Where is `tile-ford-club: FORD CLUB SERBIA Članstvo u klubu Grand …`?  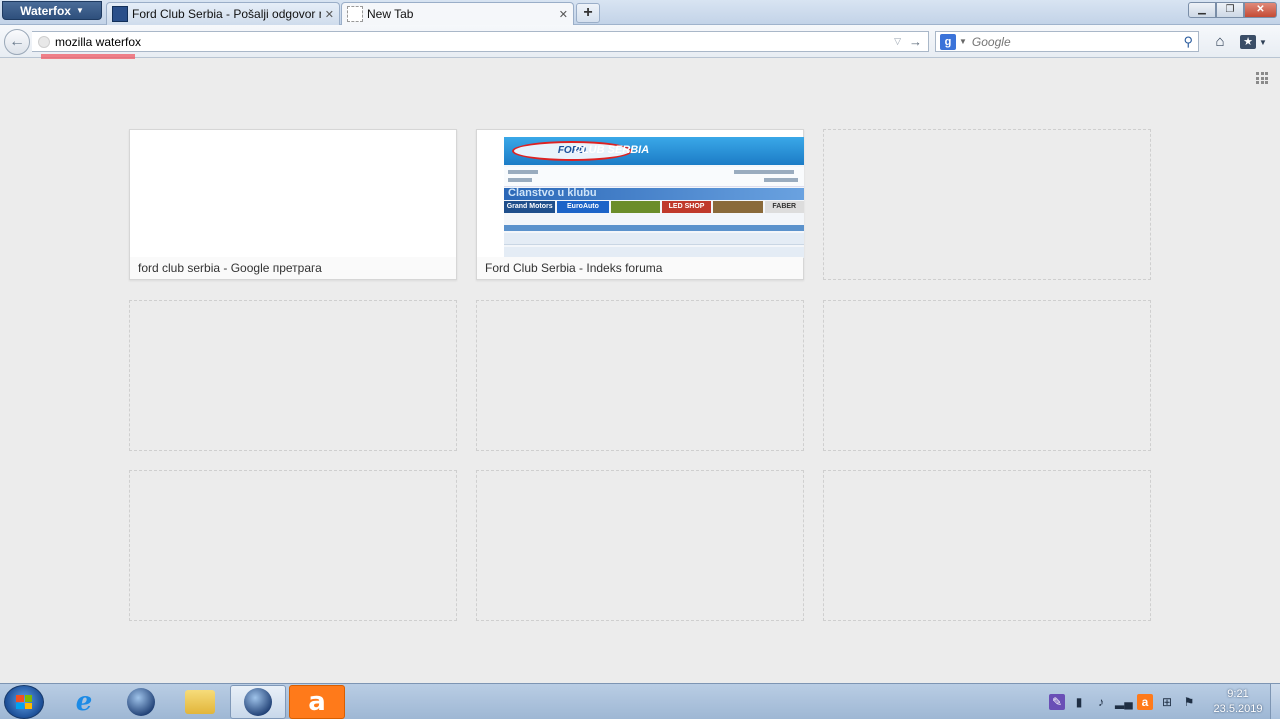
tile-ford-club: FORD CLUB SERBIA Članstvo u klubu Grand … is located at coordinates (640, 204).